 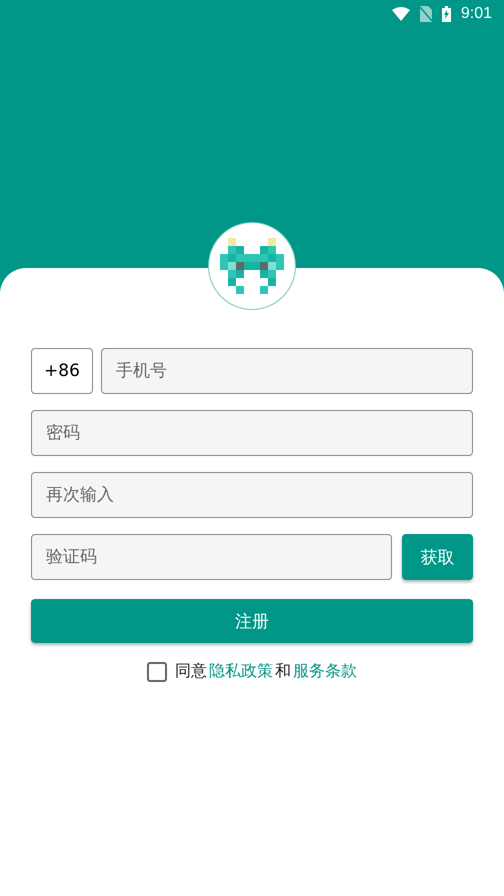 I want to click on phone-input: 手机号, so click(x=287, y=371).